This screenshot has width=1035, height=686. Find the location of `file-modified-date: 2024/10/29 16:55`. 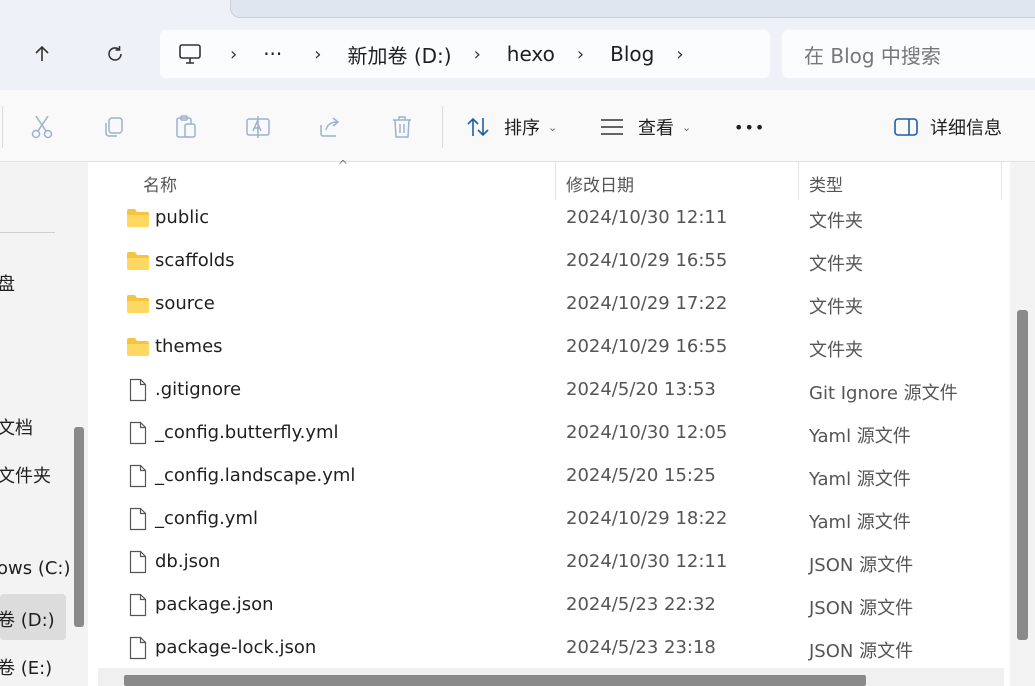

file-modified-date: 2024/10/29 16:55 is located at coordinates (647, 260).